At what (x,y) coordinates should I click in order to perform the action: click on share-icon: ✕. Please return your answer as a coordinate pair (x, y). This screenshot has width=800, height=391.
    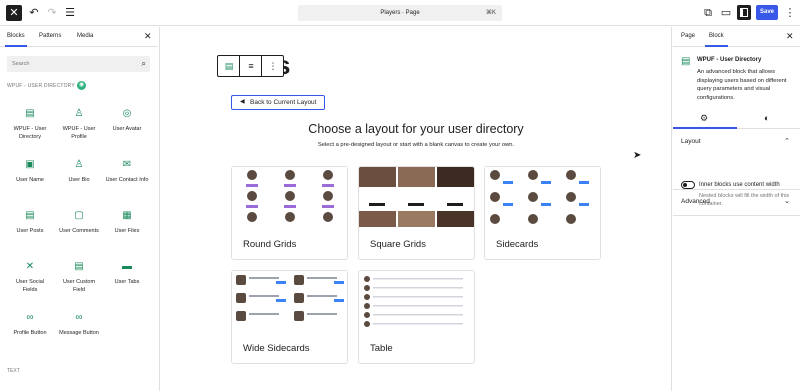
    Looking at the image, I should click on (30, 266).